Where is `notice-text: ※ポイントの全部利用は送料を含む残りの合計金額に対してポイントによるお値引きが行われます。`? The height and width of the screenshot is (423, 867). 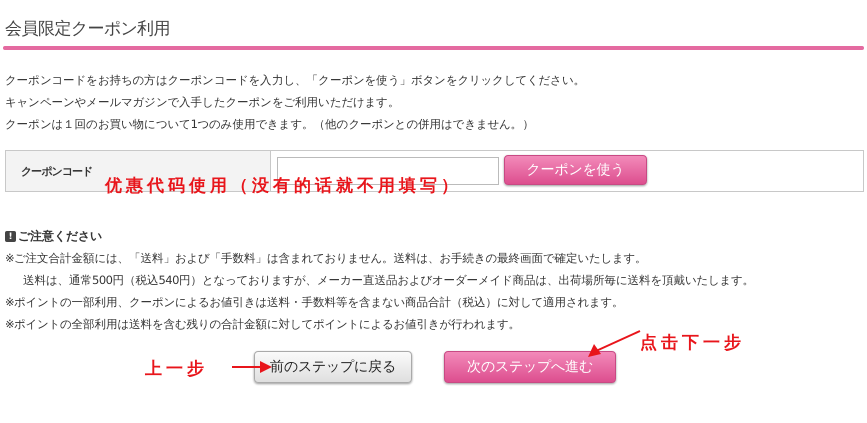
notice-text: ※ポイントの全部利用は送料を含む残りの合計金額に対してポイントによるお値引きが行われます。 is located at coordinates (262, 324).